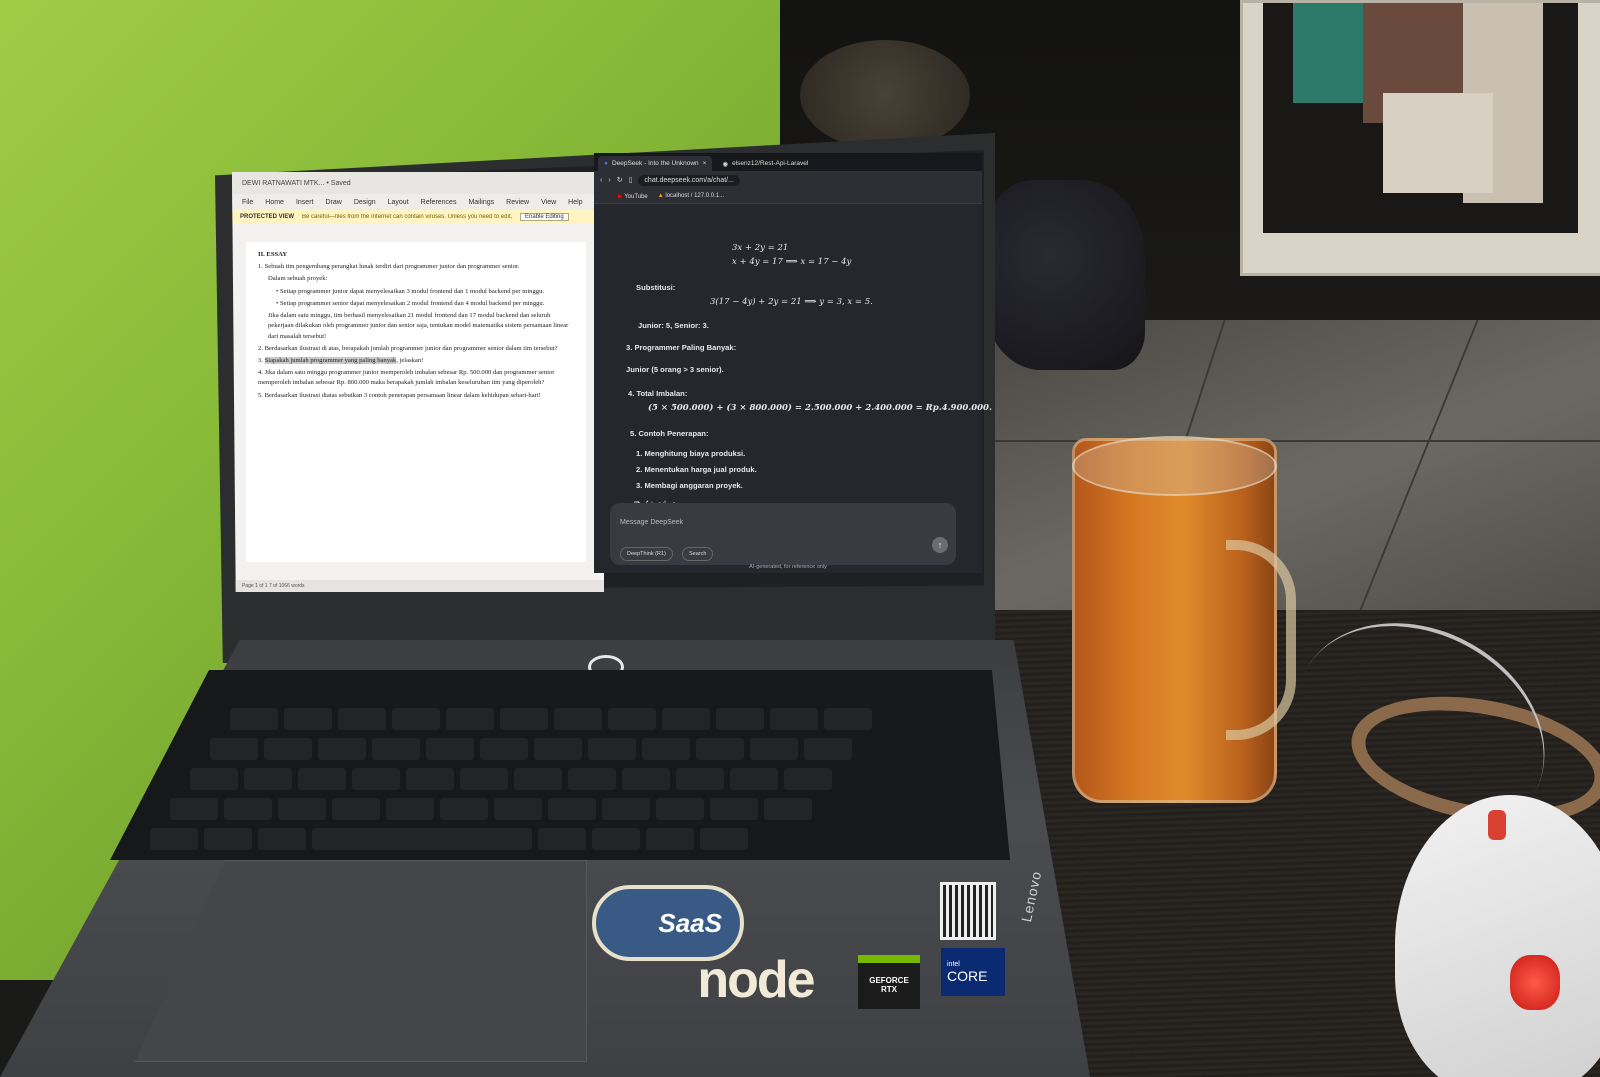 The width and height of the screenshot is (1600, 1077). What do you see at coordinates (783, 534) in the screenshot?
I see `message-input-box: Message DeepSeek DeepThink (R1) Search ↑` at bounding box center [783, 534].